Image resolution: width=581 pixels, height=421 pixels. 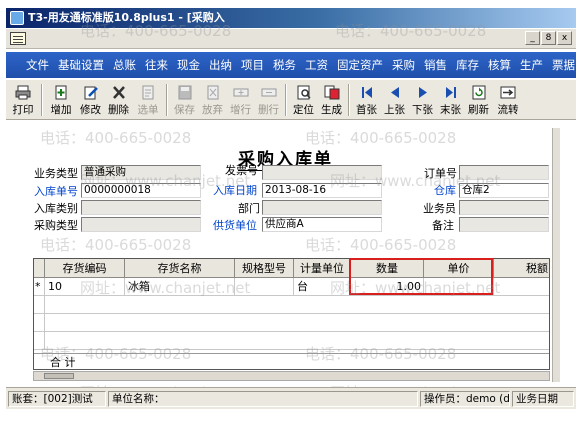 What do you see at coordinates (439, 208) in the screenshot?
I see `salesperson-label: 业务员` at bounding box center [439, 208].